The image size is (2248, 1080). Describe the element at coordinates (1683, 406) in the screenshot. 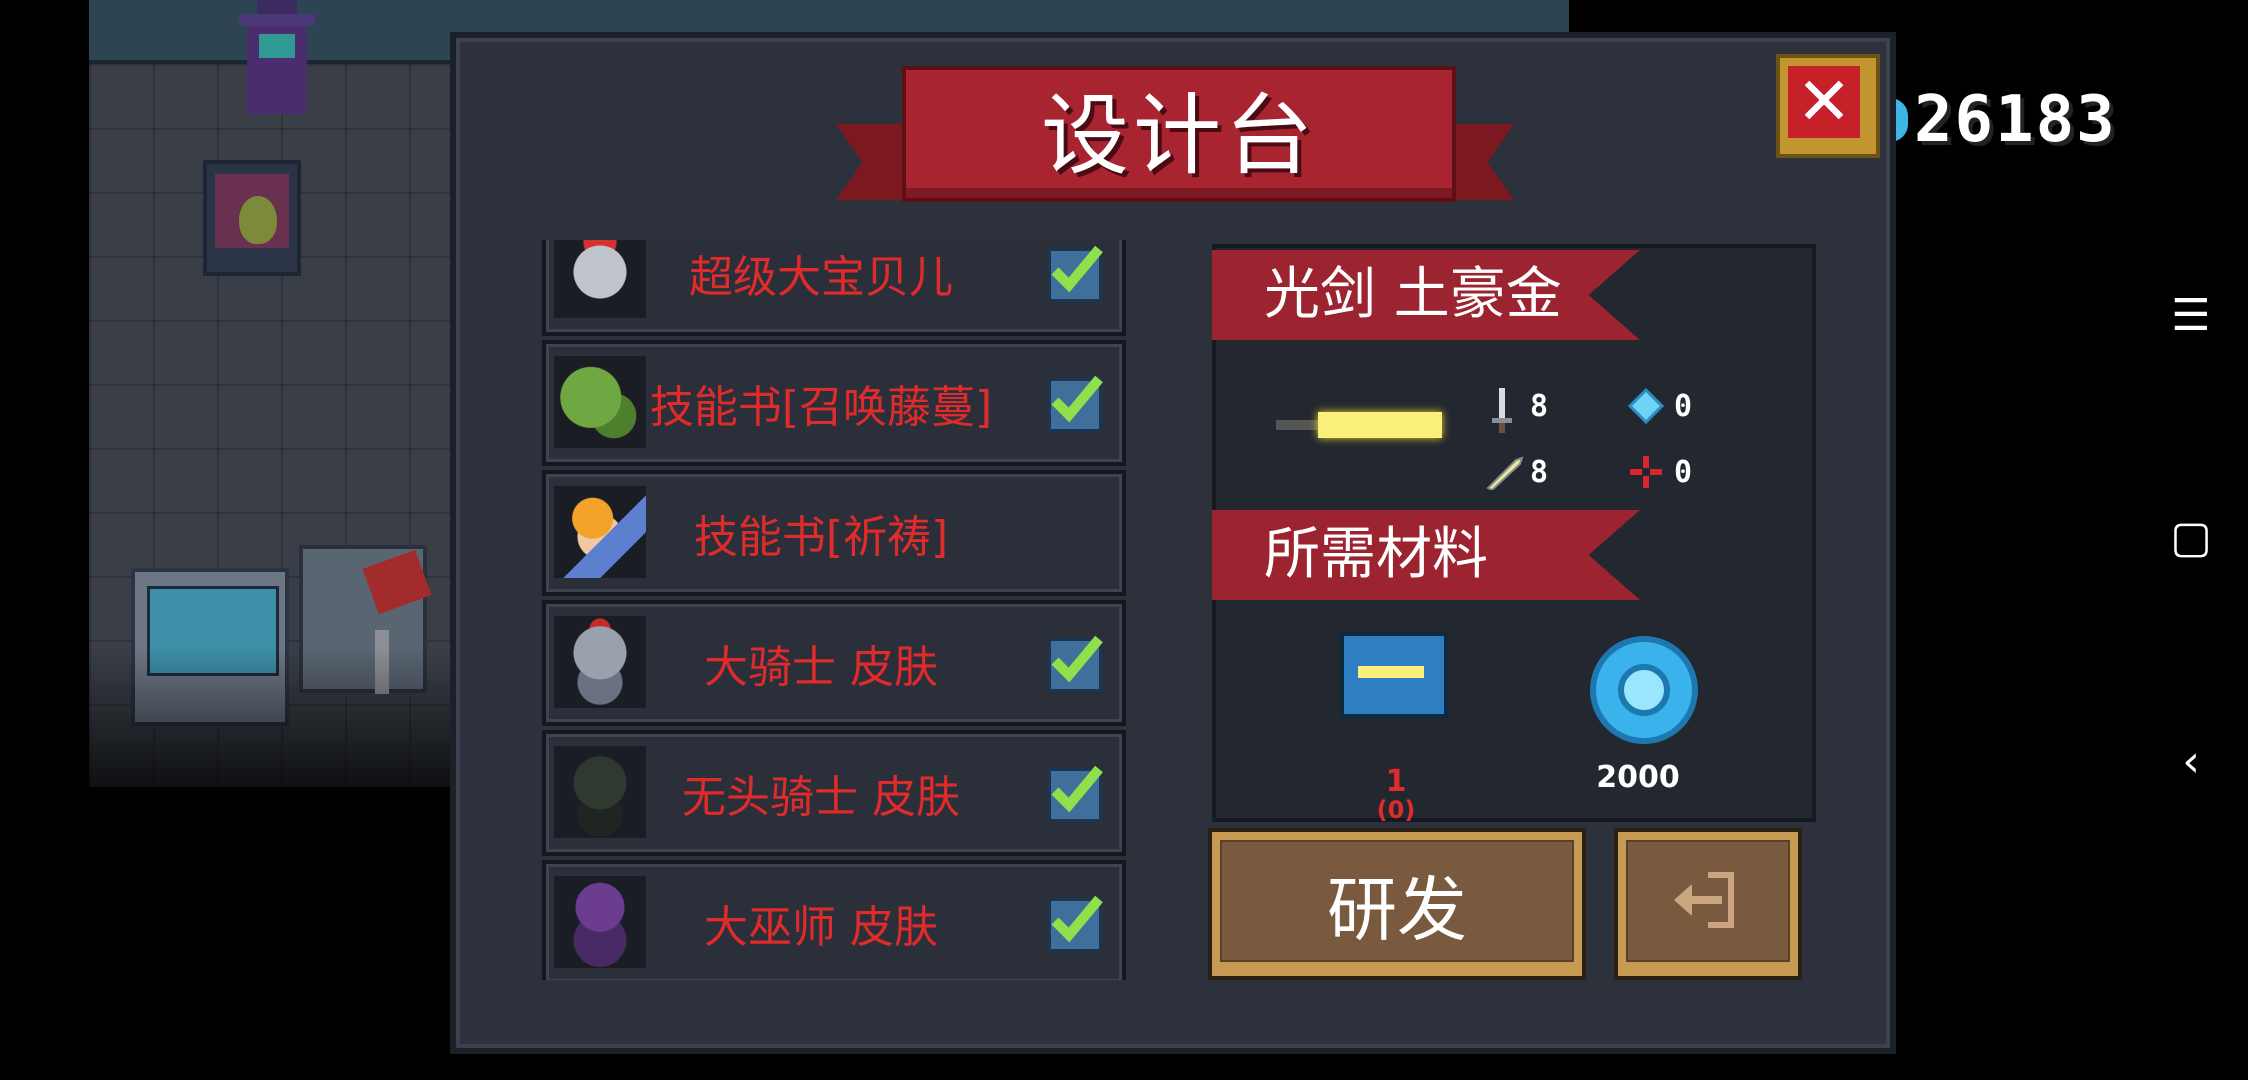

I see `energy-value: 0` at that location.